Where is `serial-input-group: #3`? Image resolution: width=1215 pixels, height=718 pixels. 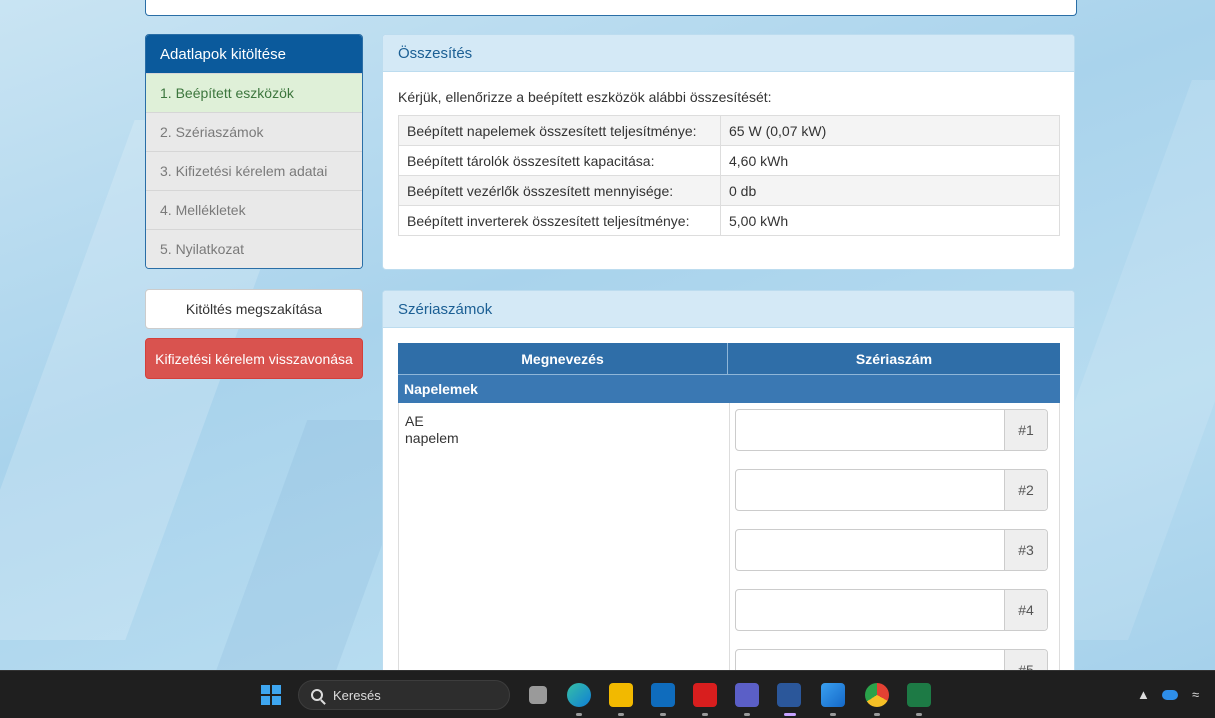
serial-input-group: #3 is located at coordinates (891, 550).